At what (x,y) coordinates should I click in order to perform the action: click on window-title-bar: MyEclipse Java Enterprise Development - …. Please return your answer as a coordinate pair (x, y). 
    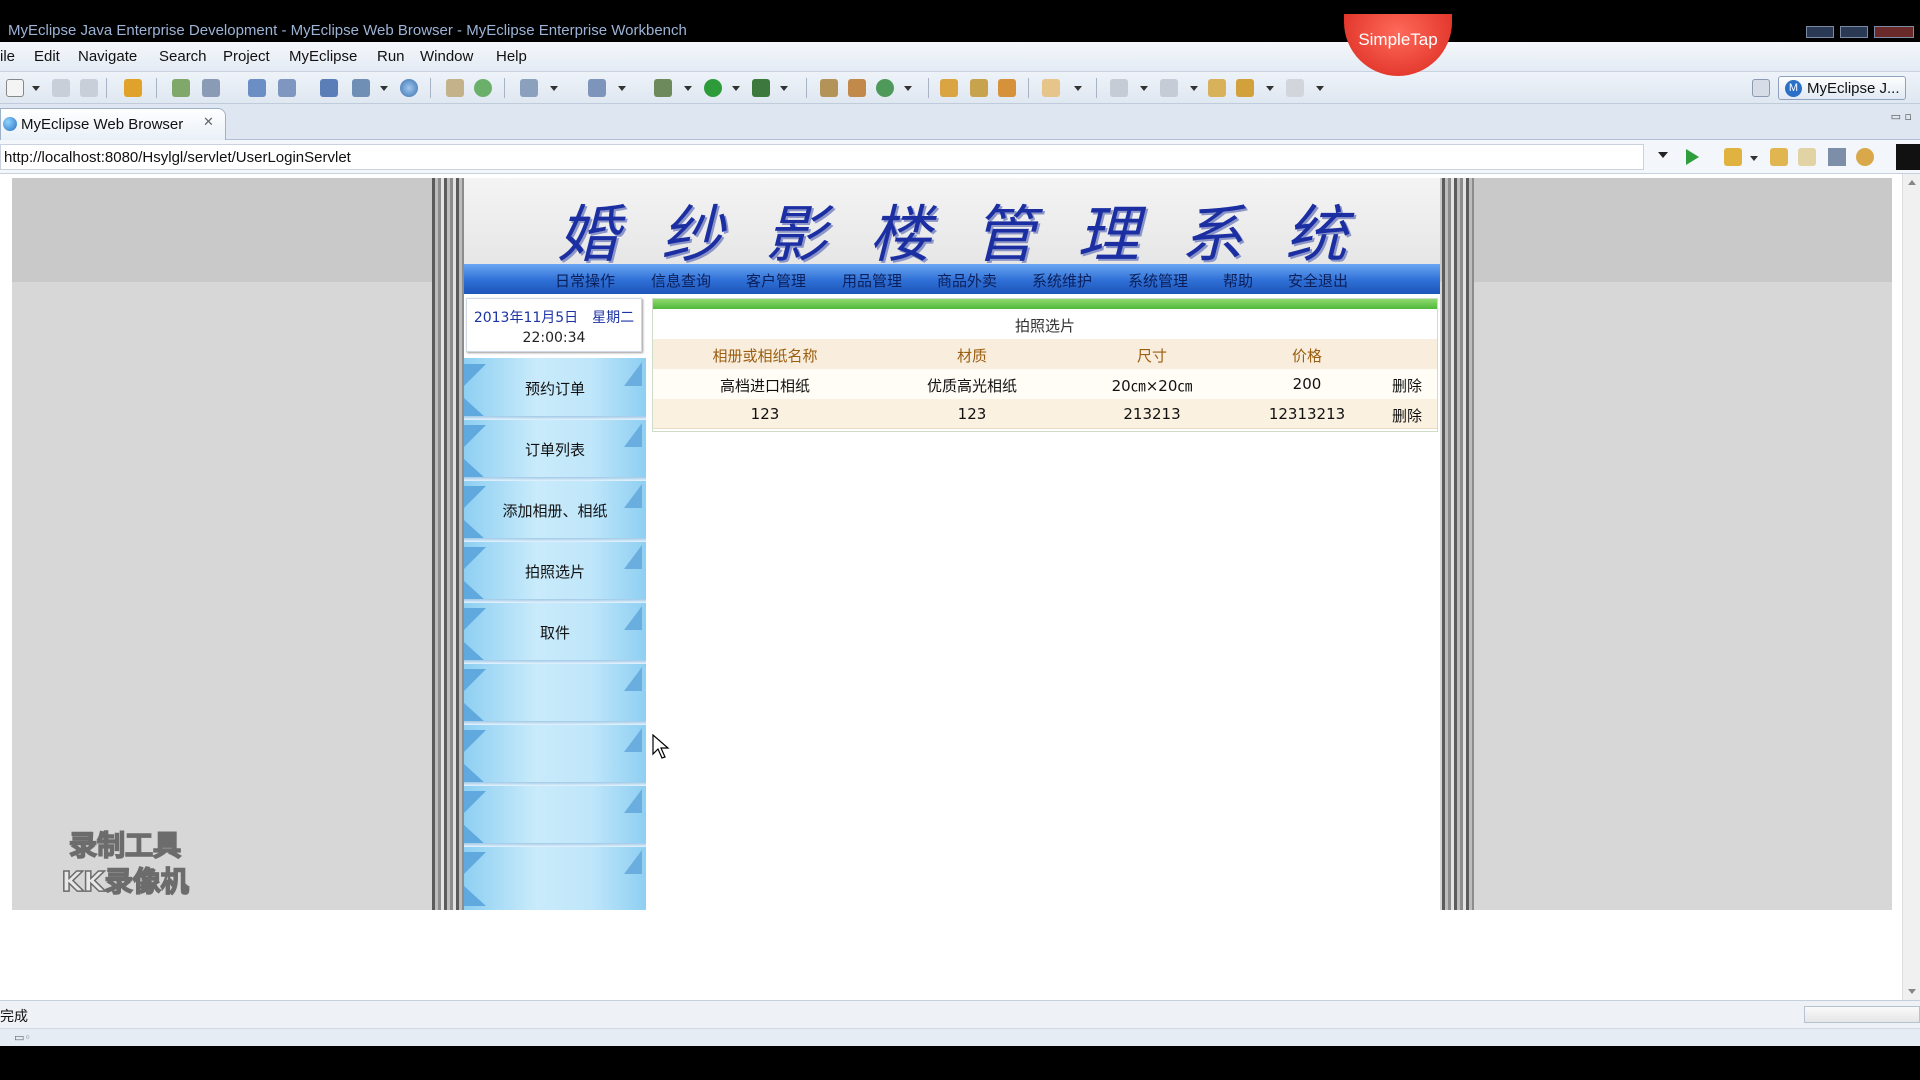
    Looking at the image, I should click on (960, 21).